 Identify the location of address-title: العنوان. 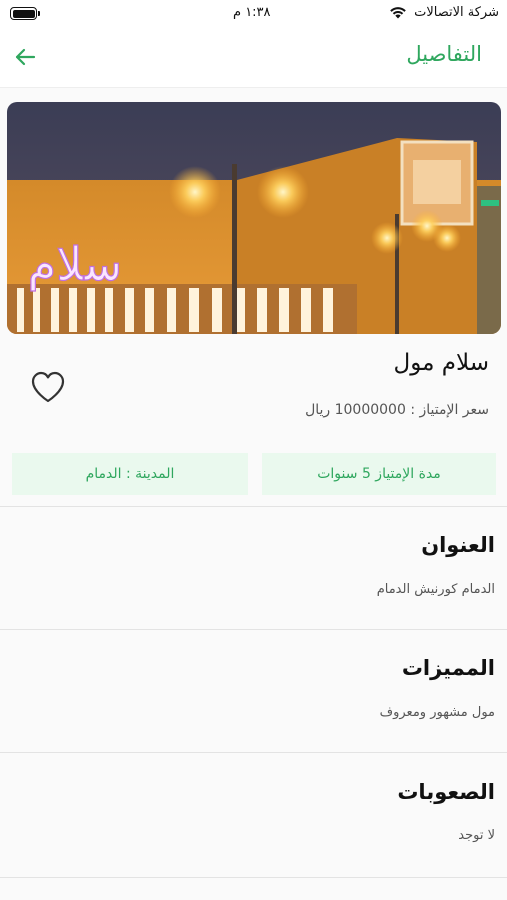
(458, 545).